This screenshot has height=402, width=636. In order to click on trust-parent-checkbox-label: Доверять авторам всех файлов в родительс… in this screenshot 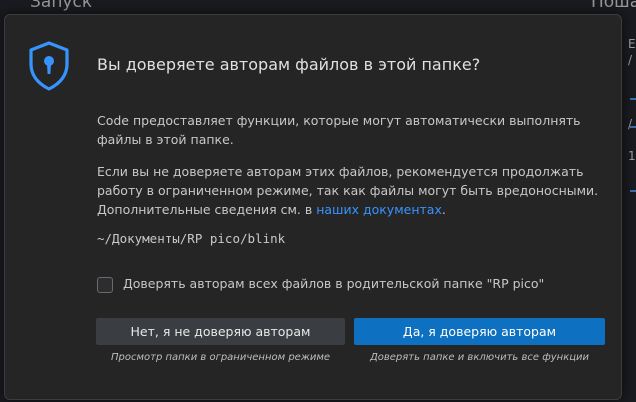, I will do `click(333, 283)`.